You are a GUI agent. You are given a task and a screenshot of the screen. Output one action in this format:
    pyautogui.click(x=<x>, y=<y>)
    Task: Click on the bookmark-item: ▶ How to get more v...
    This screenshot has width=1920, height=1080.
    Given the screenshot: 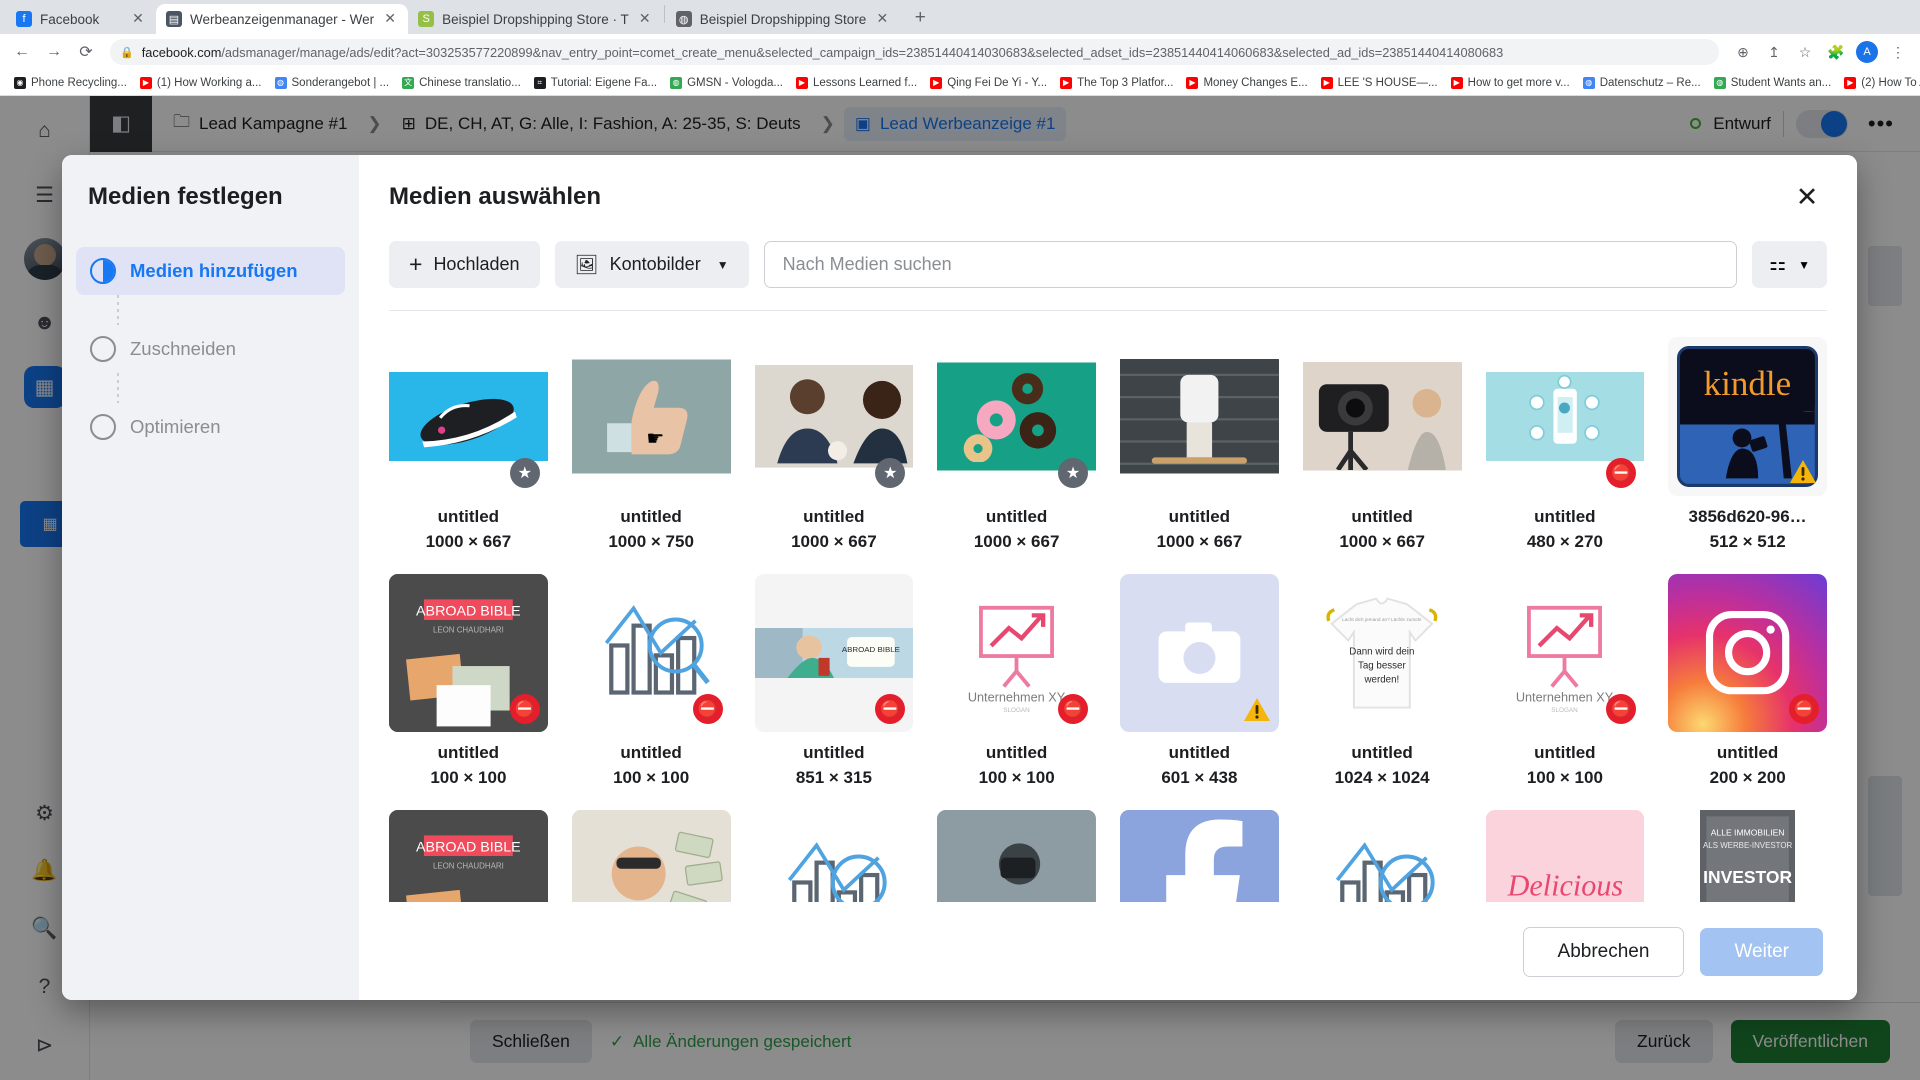 What is the action you would take?
    pyautogui.click(x=1510, y=83)
    